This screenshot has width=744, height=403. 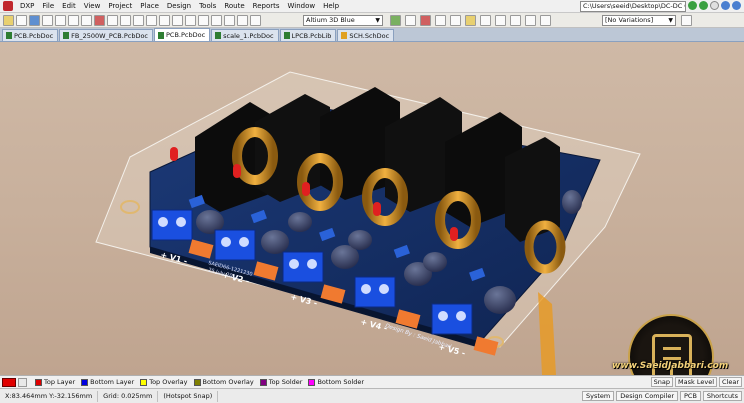 What do you see at coordinates (302, 6) in the screenshot?
I see `menu-window: Window` at bounding box center [302, 6].